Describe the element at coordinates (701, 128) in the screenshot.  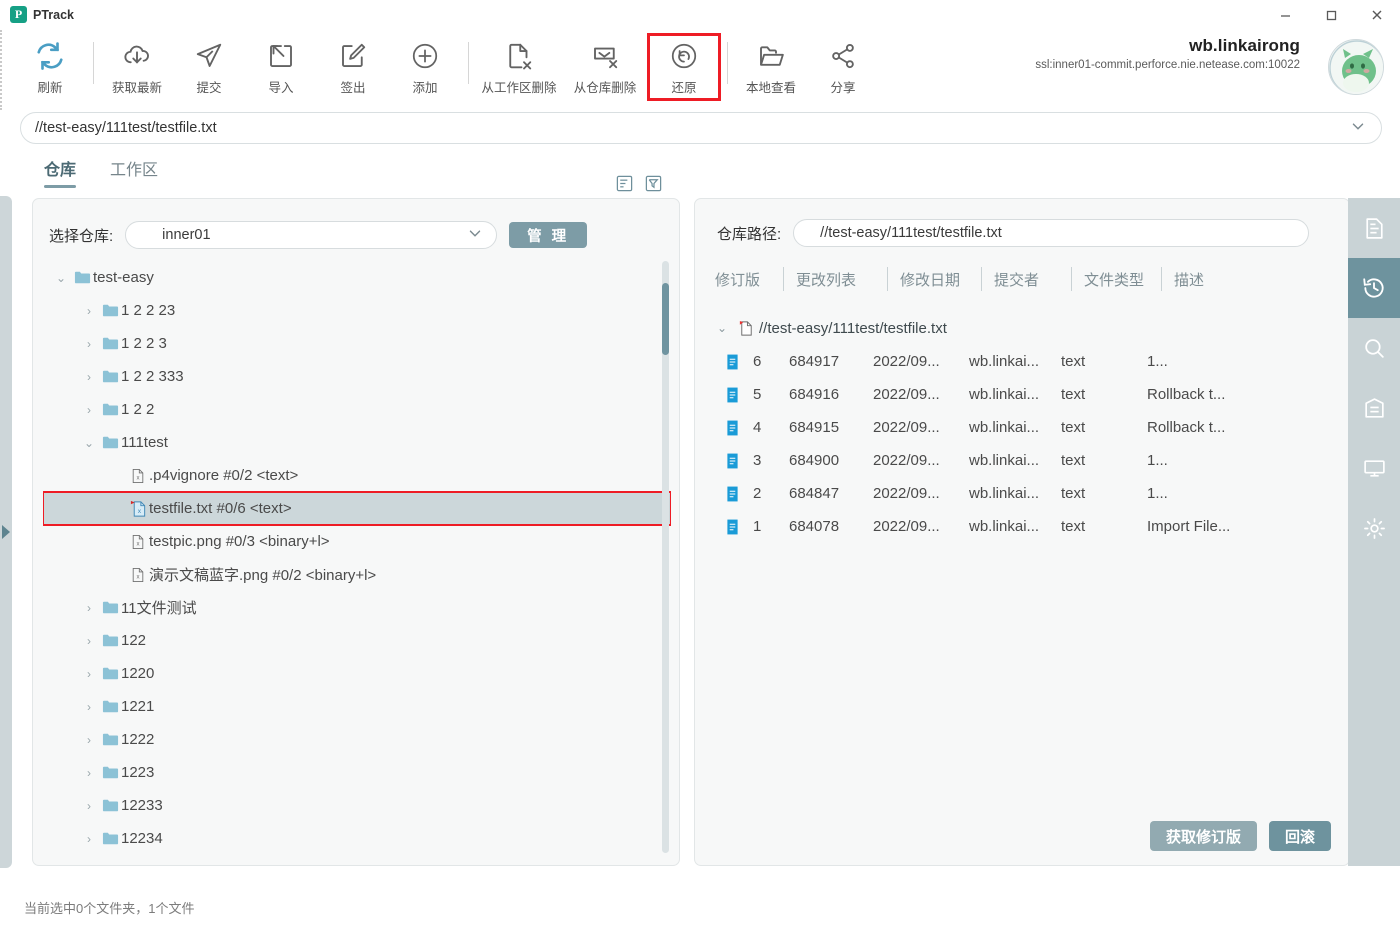
I see `repository-path-bar: //test-easy/111test/testfile.txt` at that location.